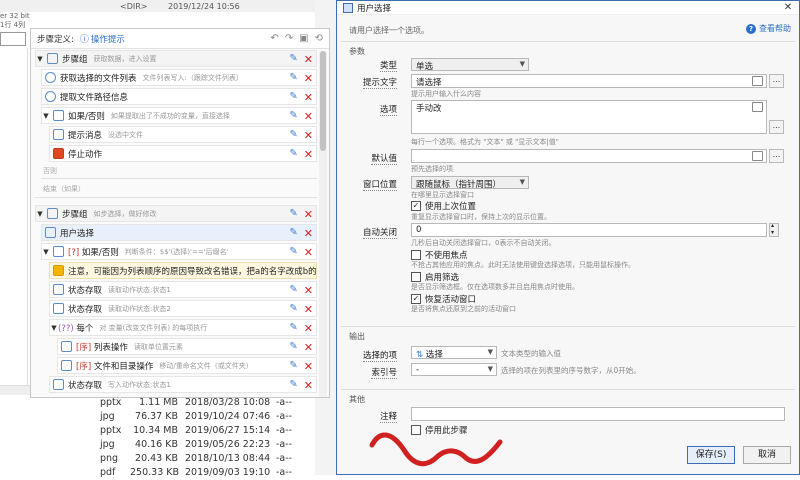 The width and height of the screenshot is (800, 480). What do you see at coordinates (767, 455) in the screenshot?
I see `cancel-button: 取消` at bounding box center [767, 455].